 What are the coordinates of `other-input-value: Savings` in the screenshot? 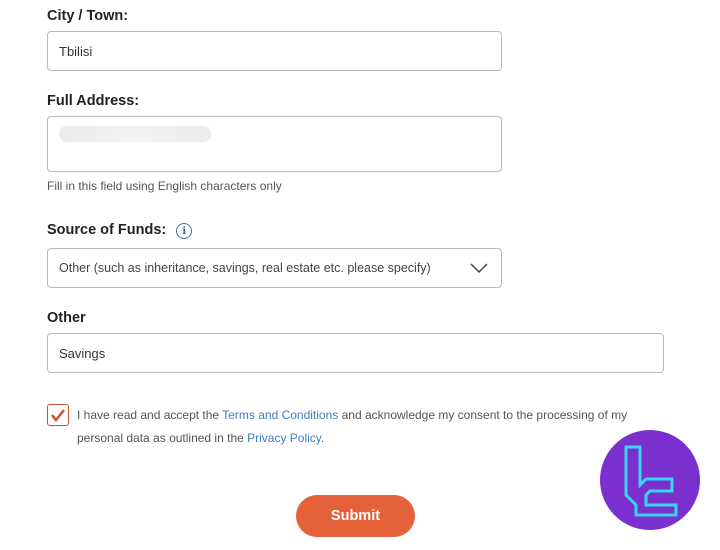 It's located at (82, 353).